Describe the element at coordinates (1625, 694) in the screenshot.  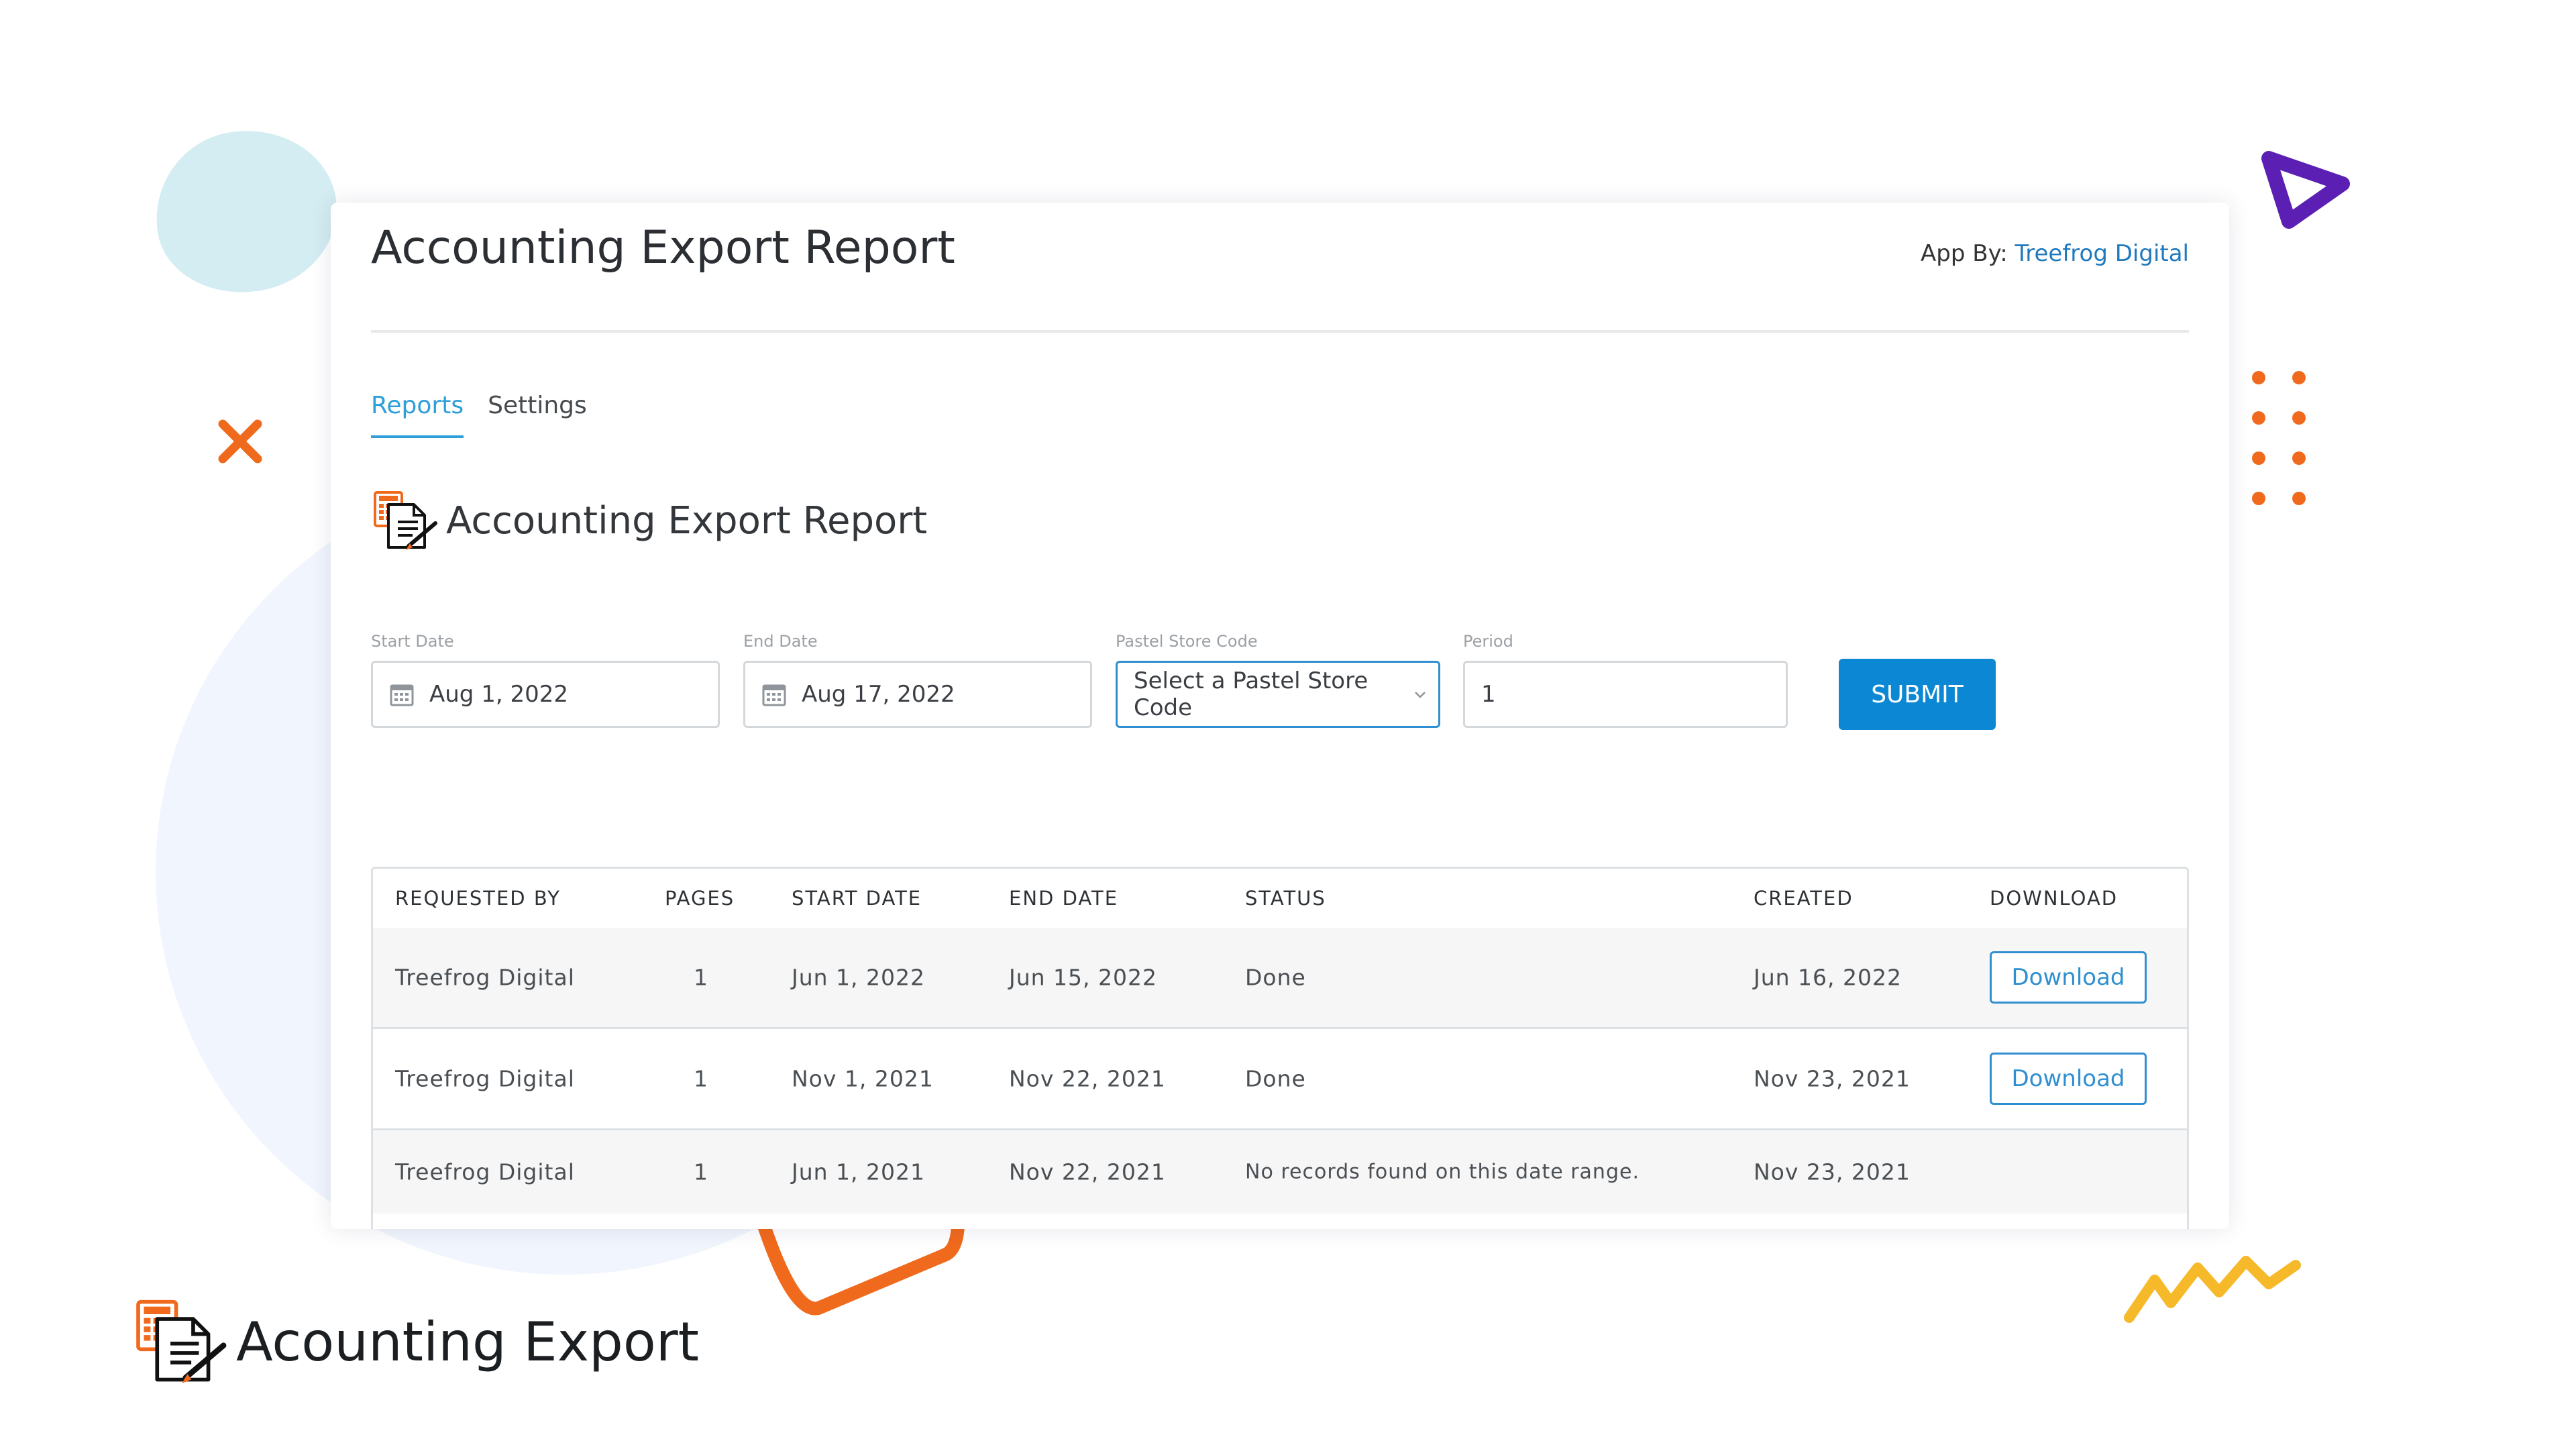
I see `period-input: 1` at that location.